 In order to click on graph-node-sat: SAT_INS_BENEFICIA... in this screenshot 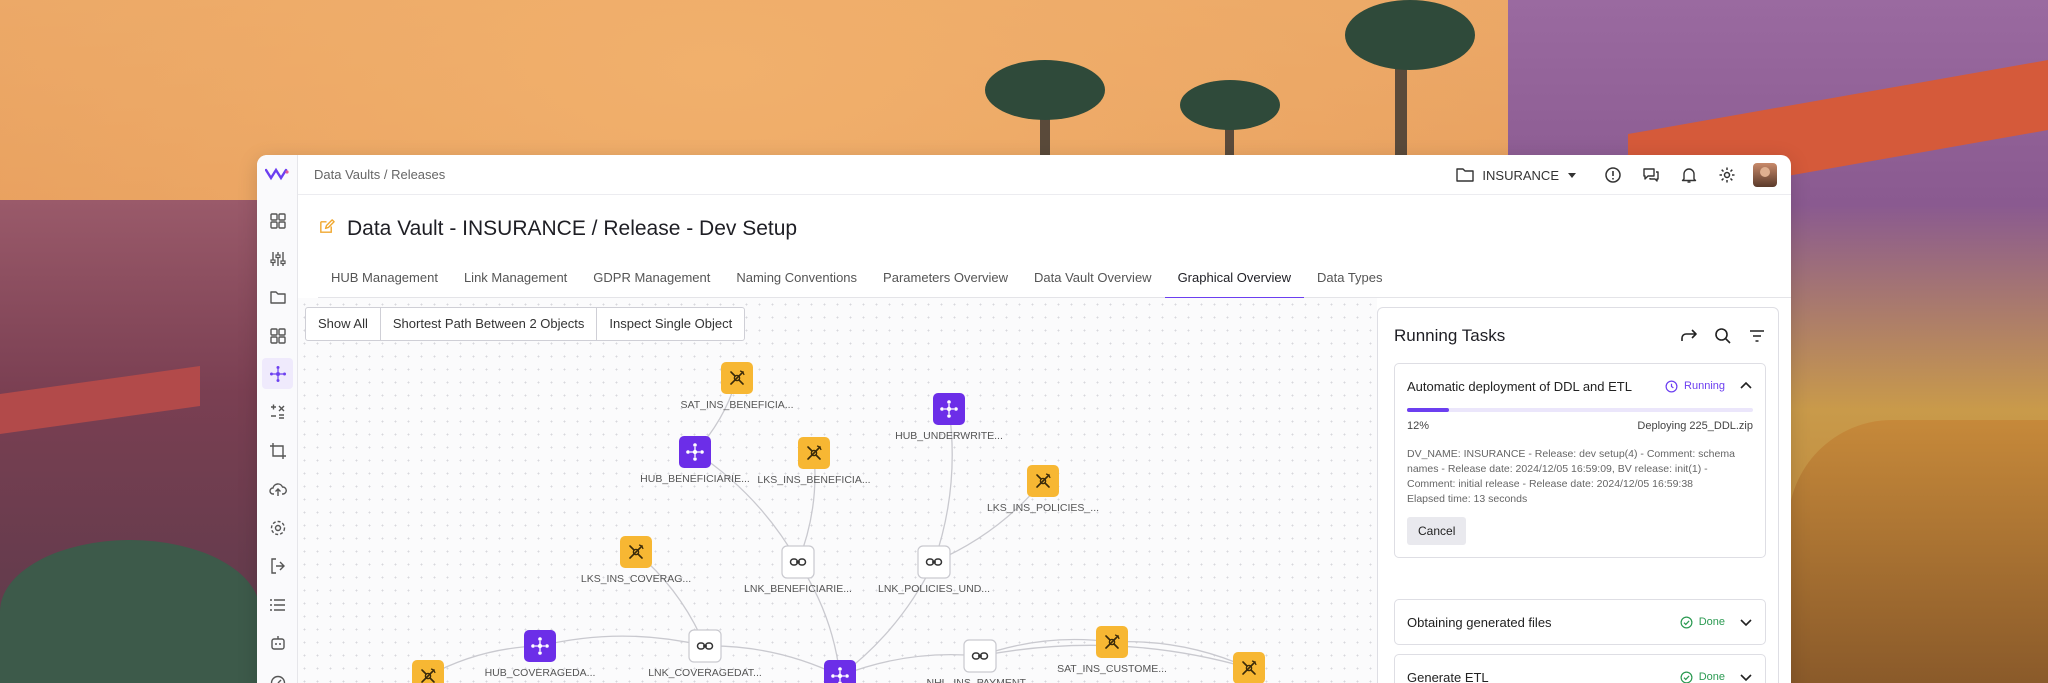, I will do `click(737, 386)`.